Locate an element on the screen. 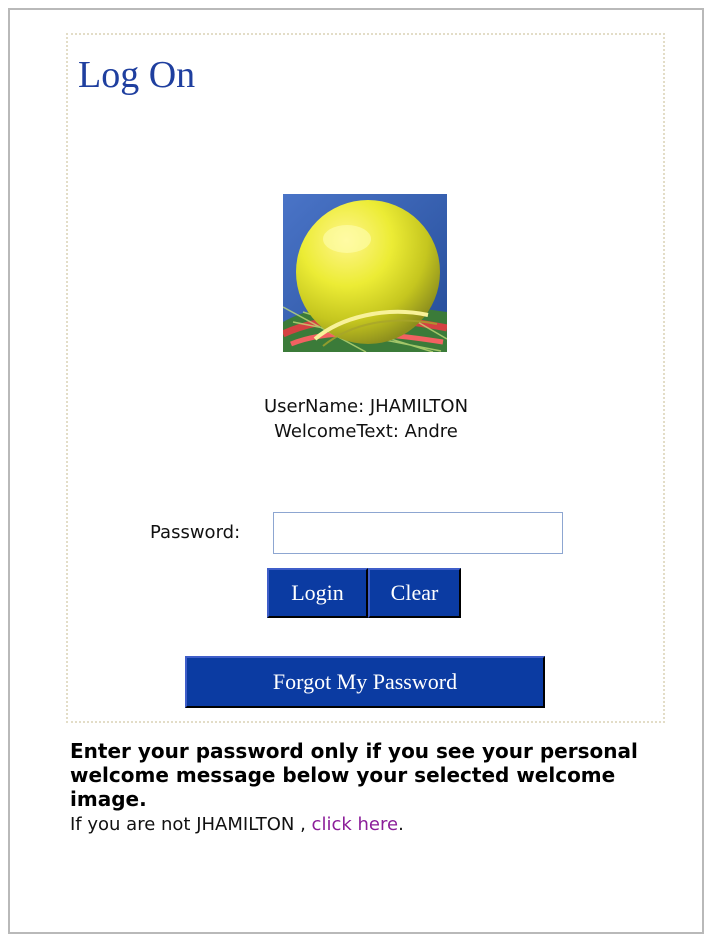 Image resolution: width=712 pixels, height=943 pixels. password-label: Password: is located at coordinates (195, 532).